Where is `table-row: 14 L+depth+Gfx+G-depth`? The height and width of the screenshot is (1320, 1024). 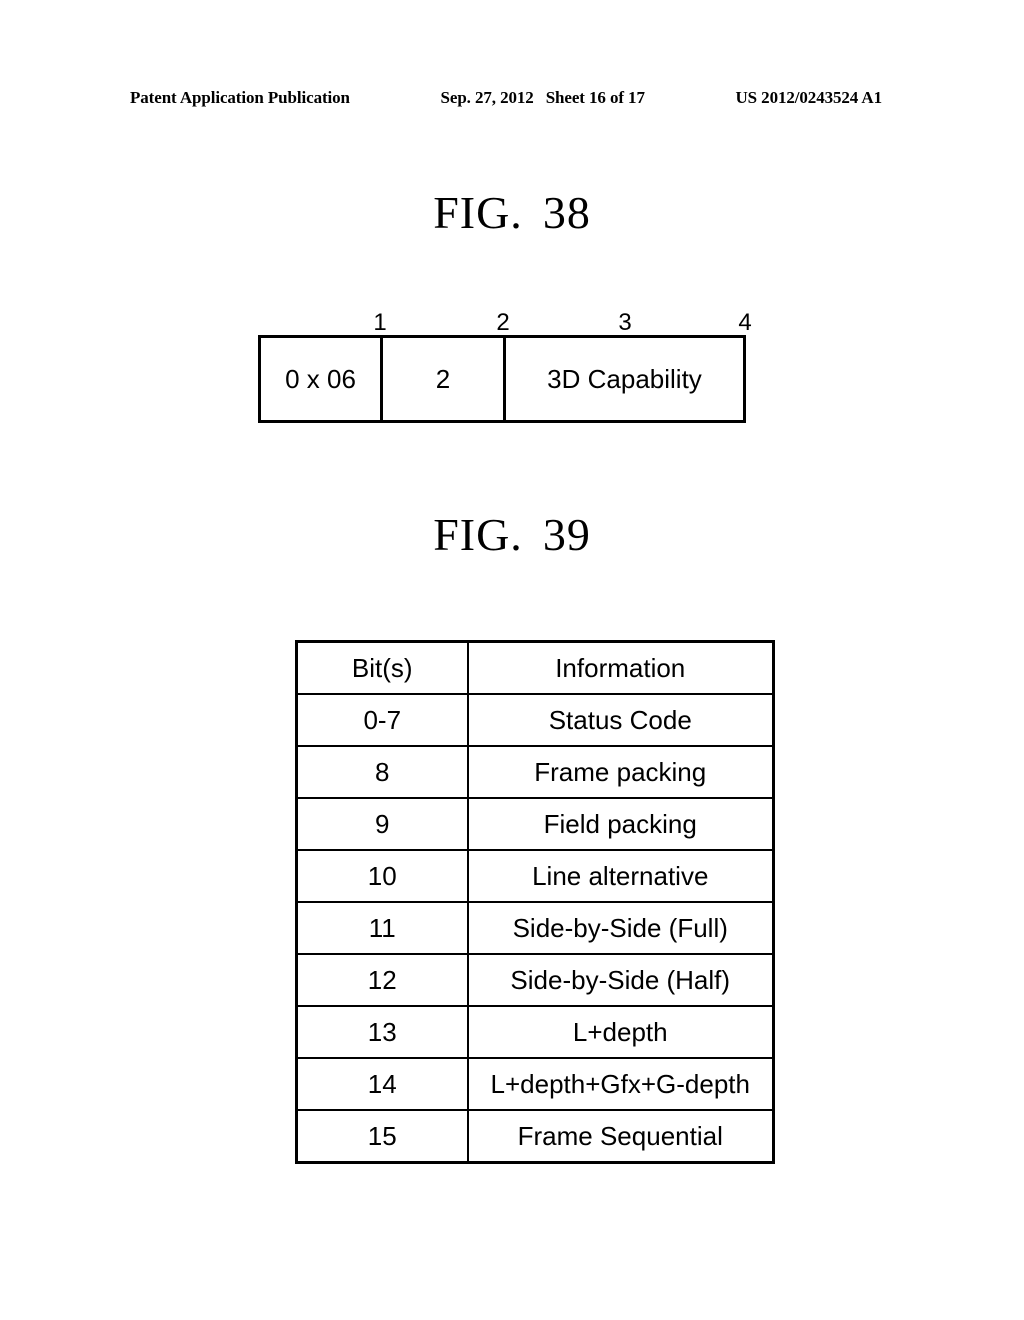 table-row: 14 L+depth+Gfx+G-depth is located at coordinates (535, 1084).